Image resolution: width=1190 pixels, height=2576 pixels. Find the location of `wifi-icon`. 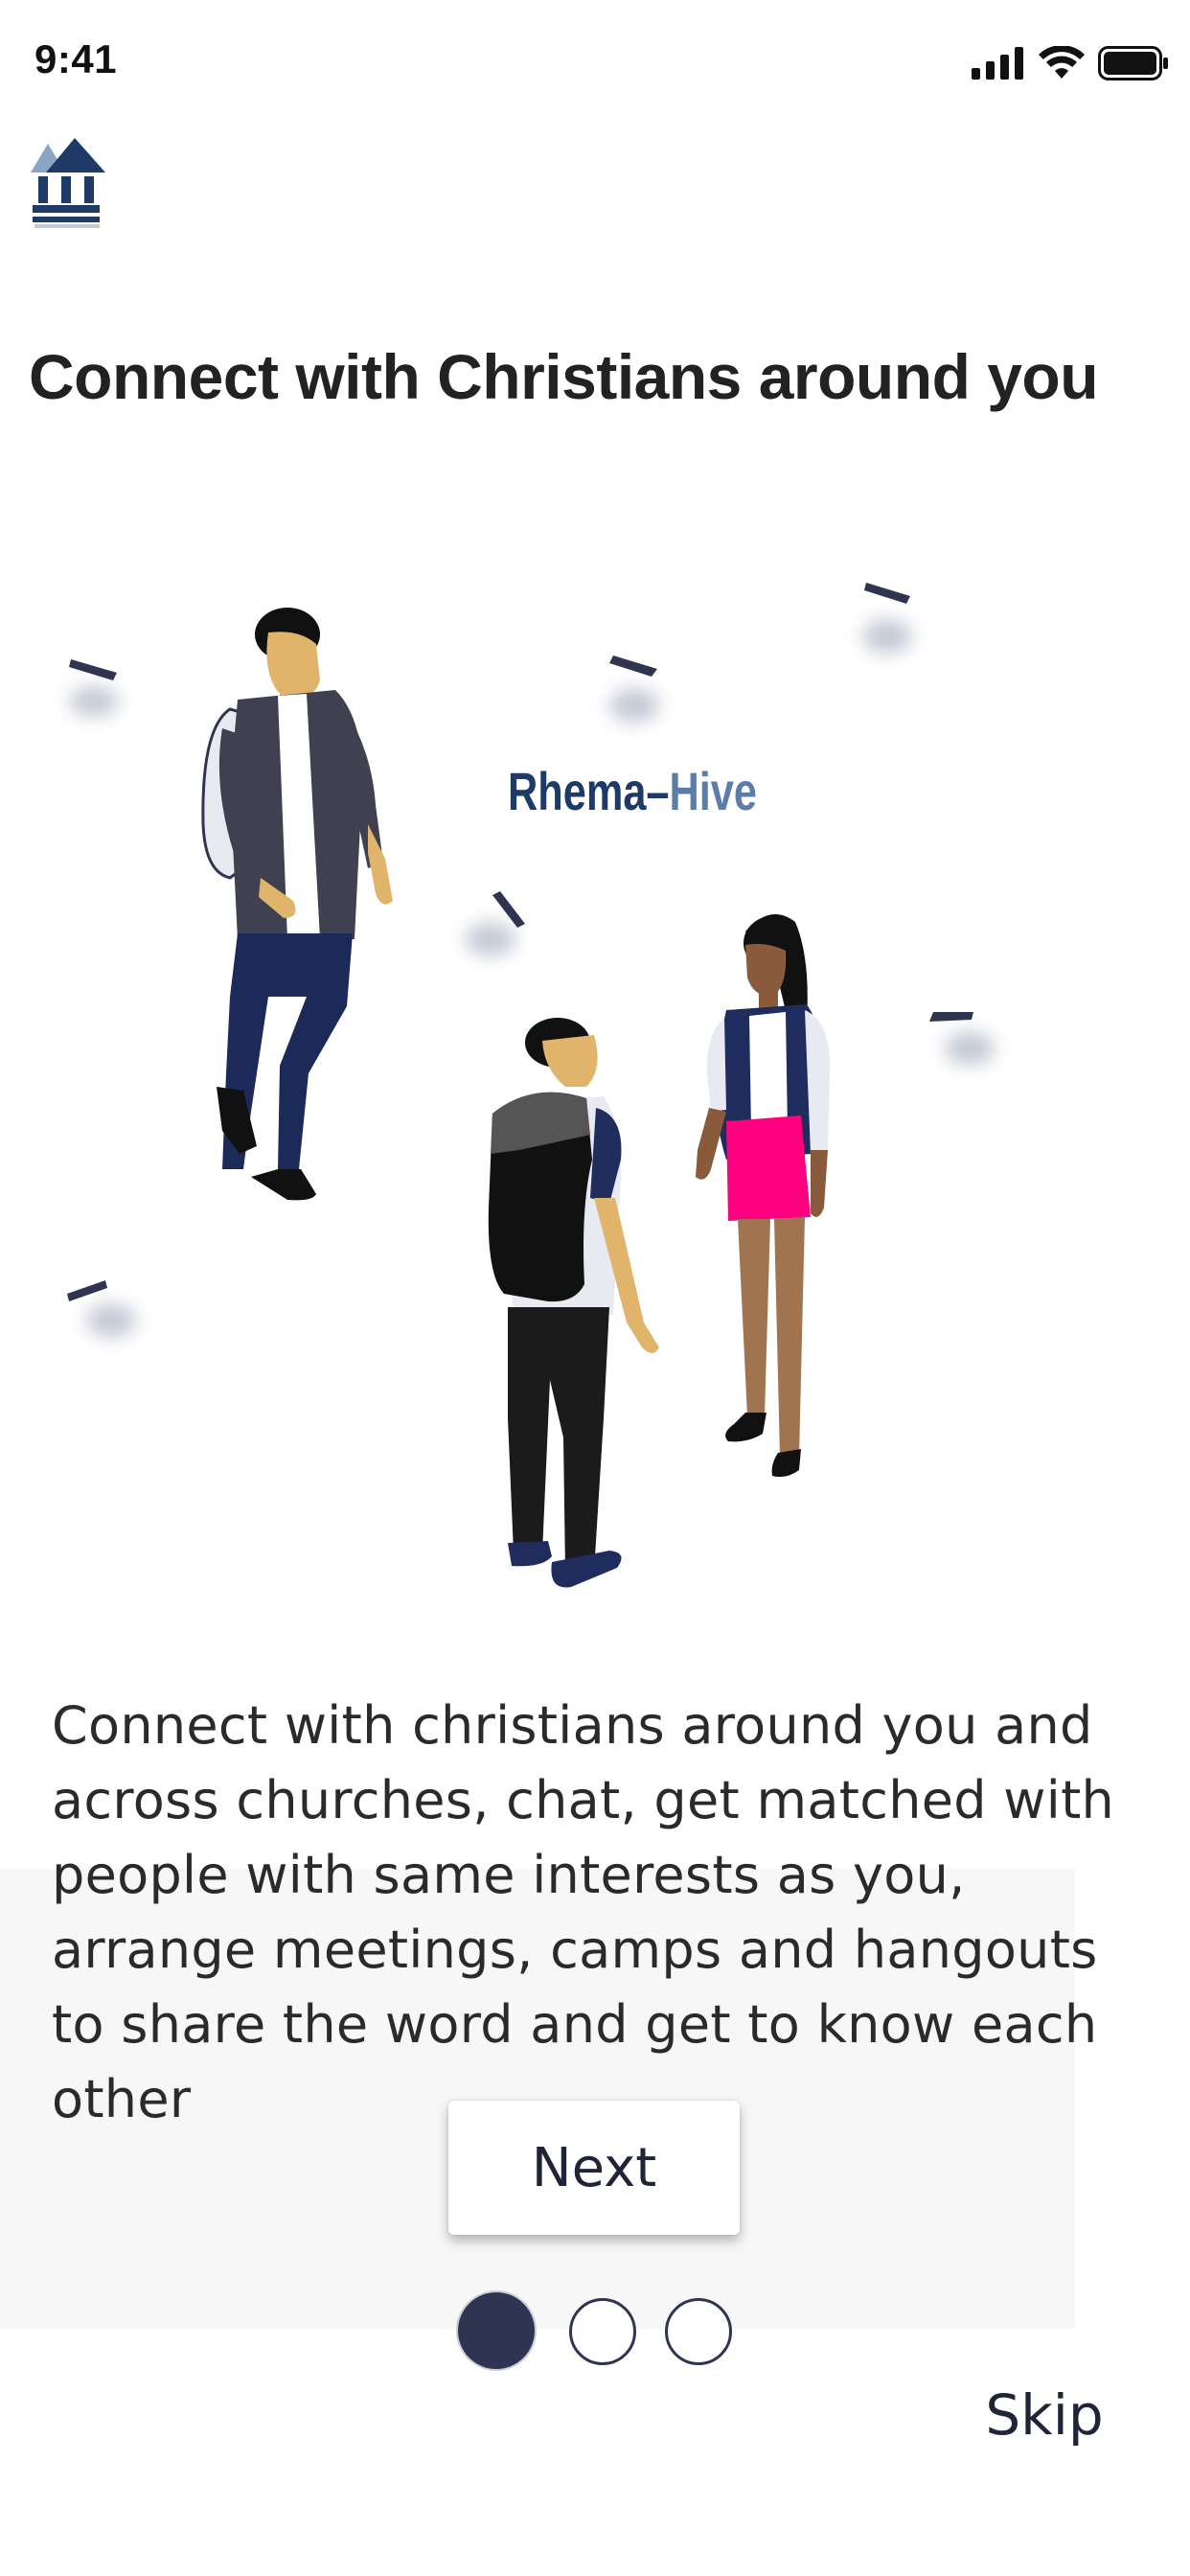

wifi-icon is located at coordinates (1062, 63).